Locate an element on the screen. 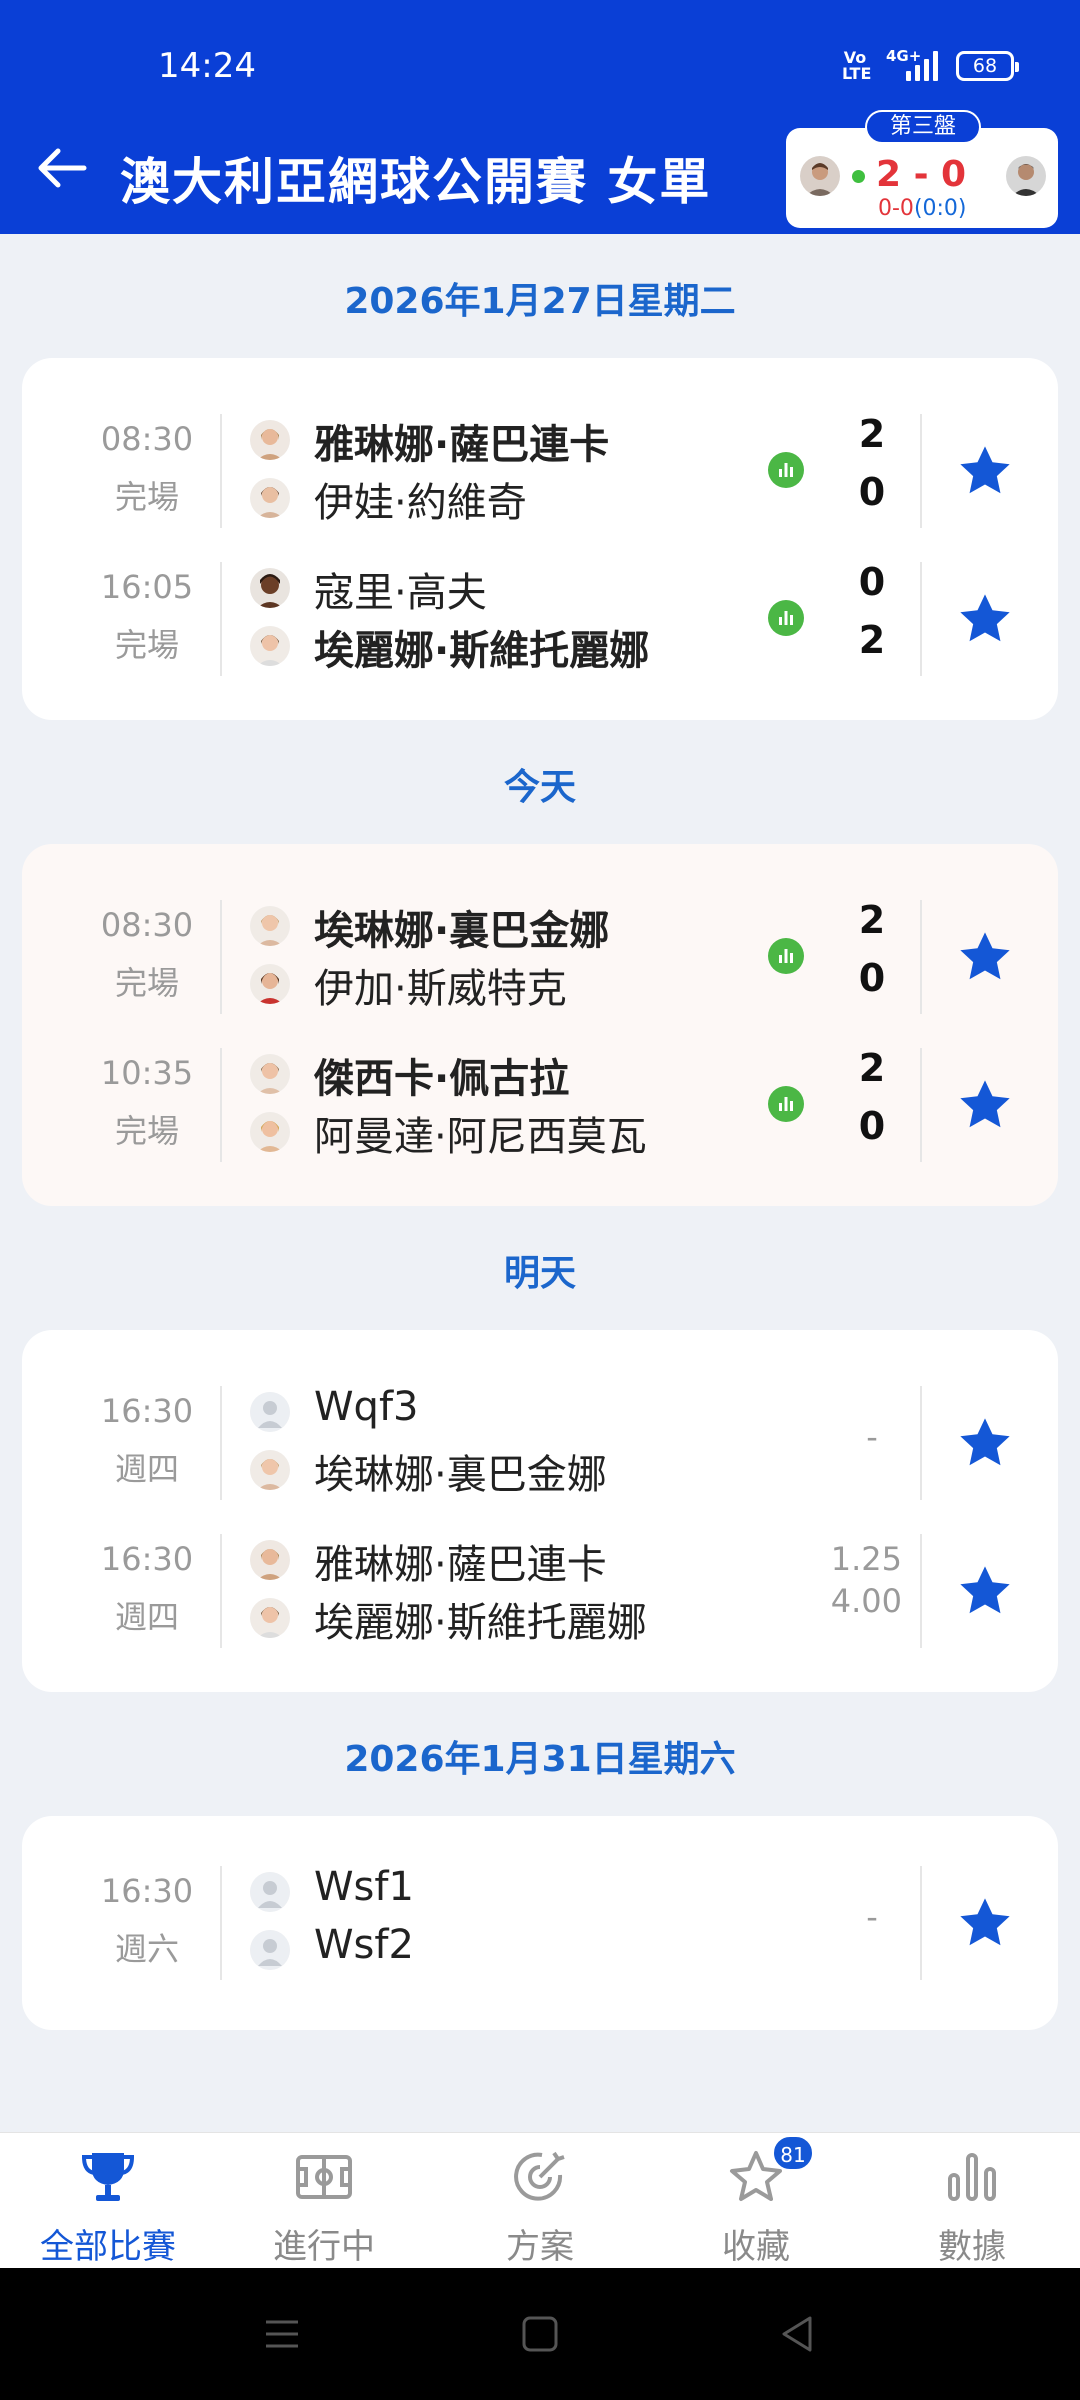  date-header: 今天 is located at coordinates (539, 787).